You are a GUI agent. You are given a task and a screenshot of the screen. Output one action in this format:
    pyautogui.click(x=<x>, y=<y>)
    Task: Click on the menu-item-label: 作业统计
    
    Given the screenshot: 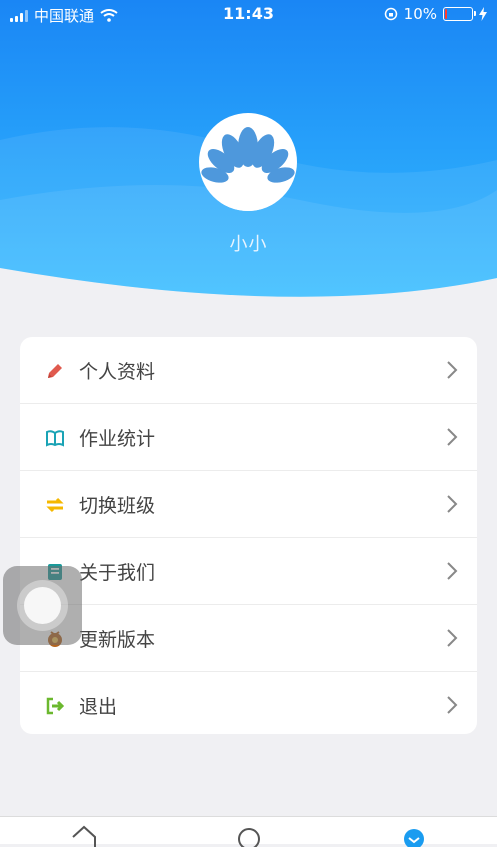 What is the action you would take?
    pyautogui.click(x=117, y=439)
    